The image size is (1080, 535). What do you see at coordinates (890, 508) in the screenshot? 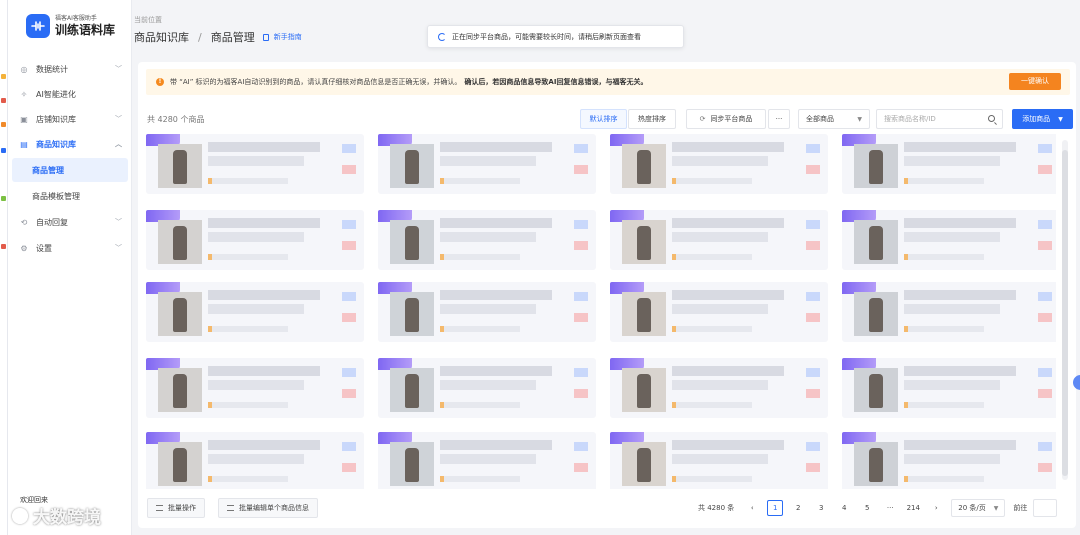
I see `page-ellipsis: ···` at bounding box center [890, 508].